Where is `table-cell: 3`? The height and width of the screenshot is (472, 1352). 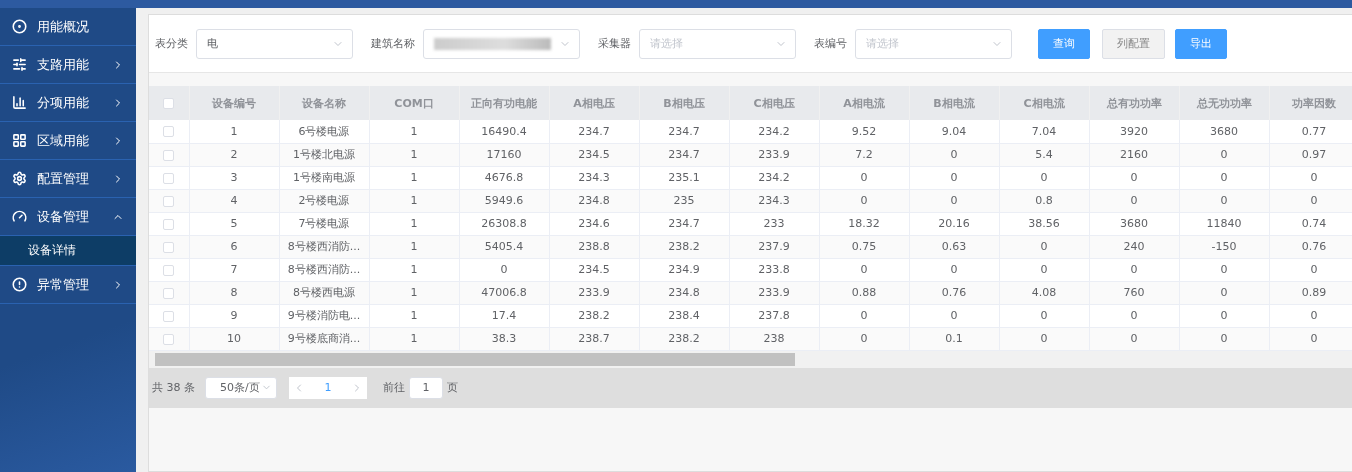
table-cell: 3 is located at coordinates (234, 177).